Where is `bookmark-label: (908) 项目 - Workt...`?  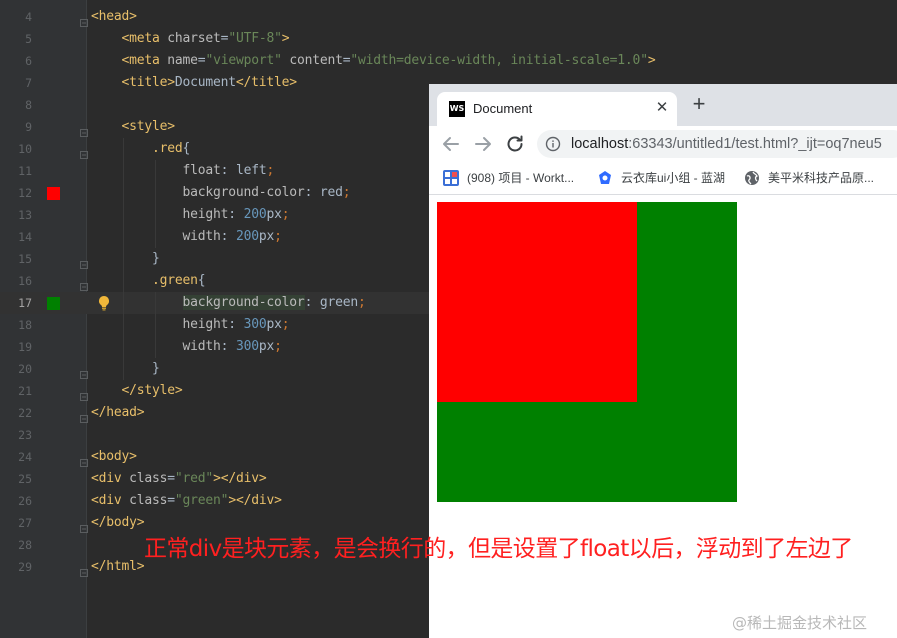 bookmark-label: (908) 项目 - Workt... is located at coordinates (521, 178).